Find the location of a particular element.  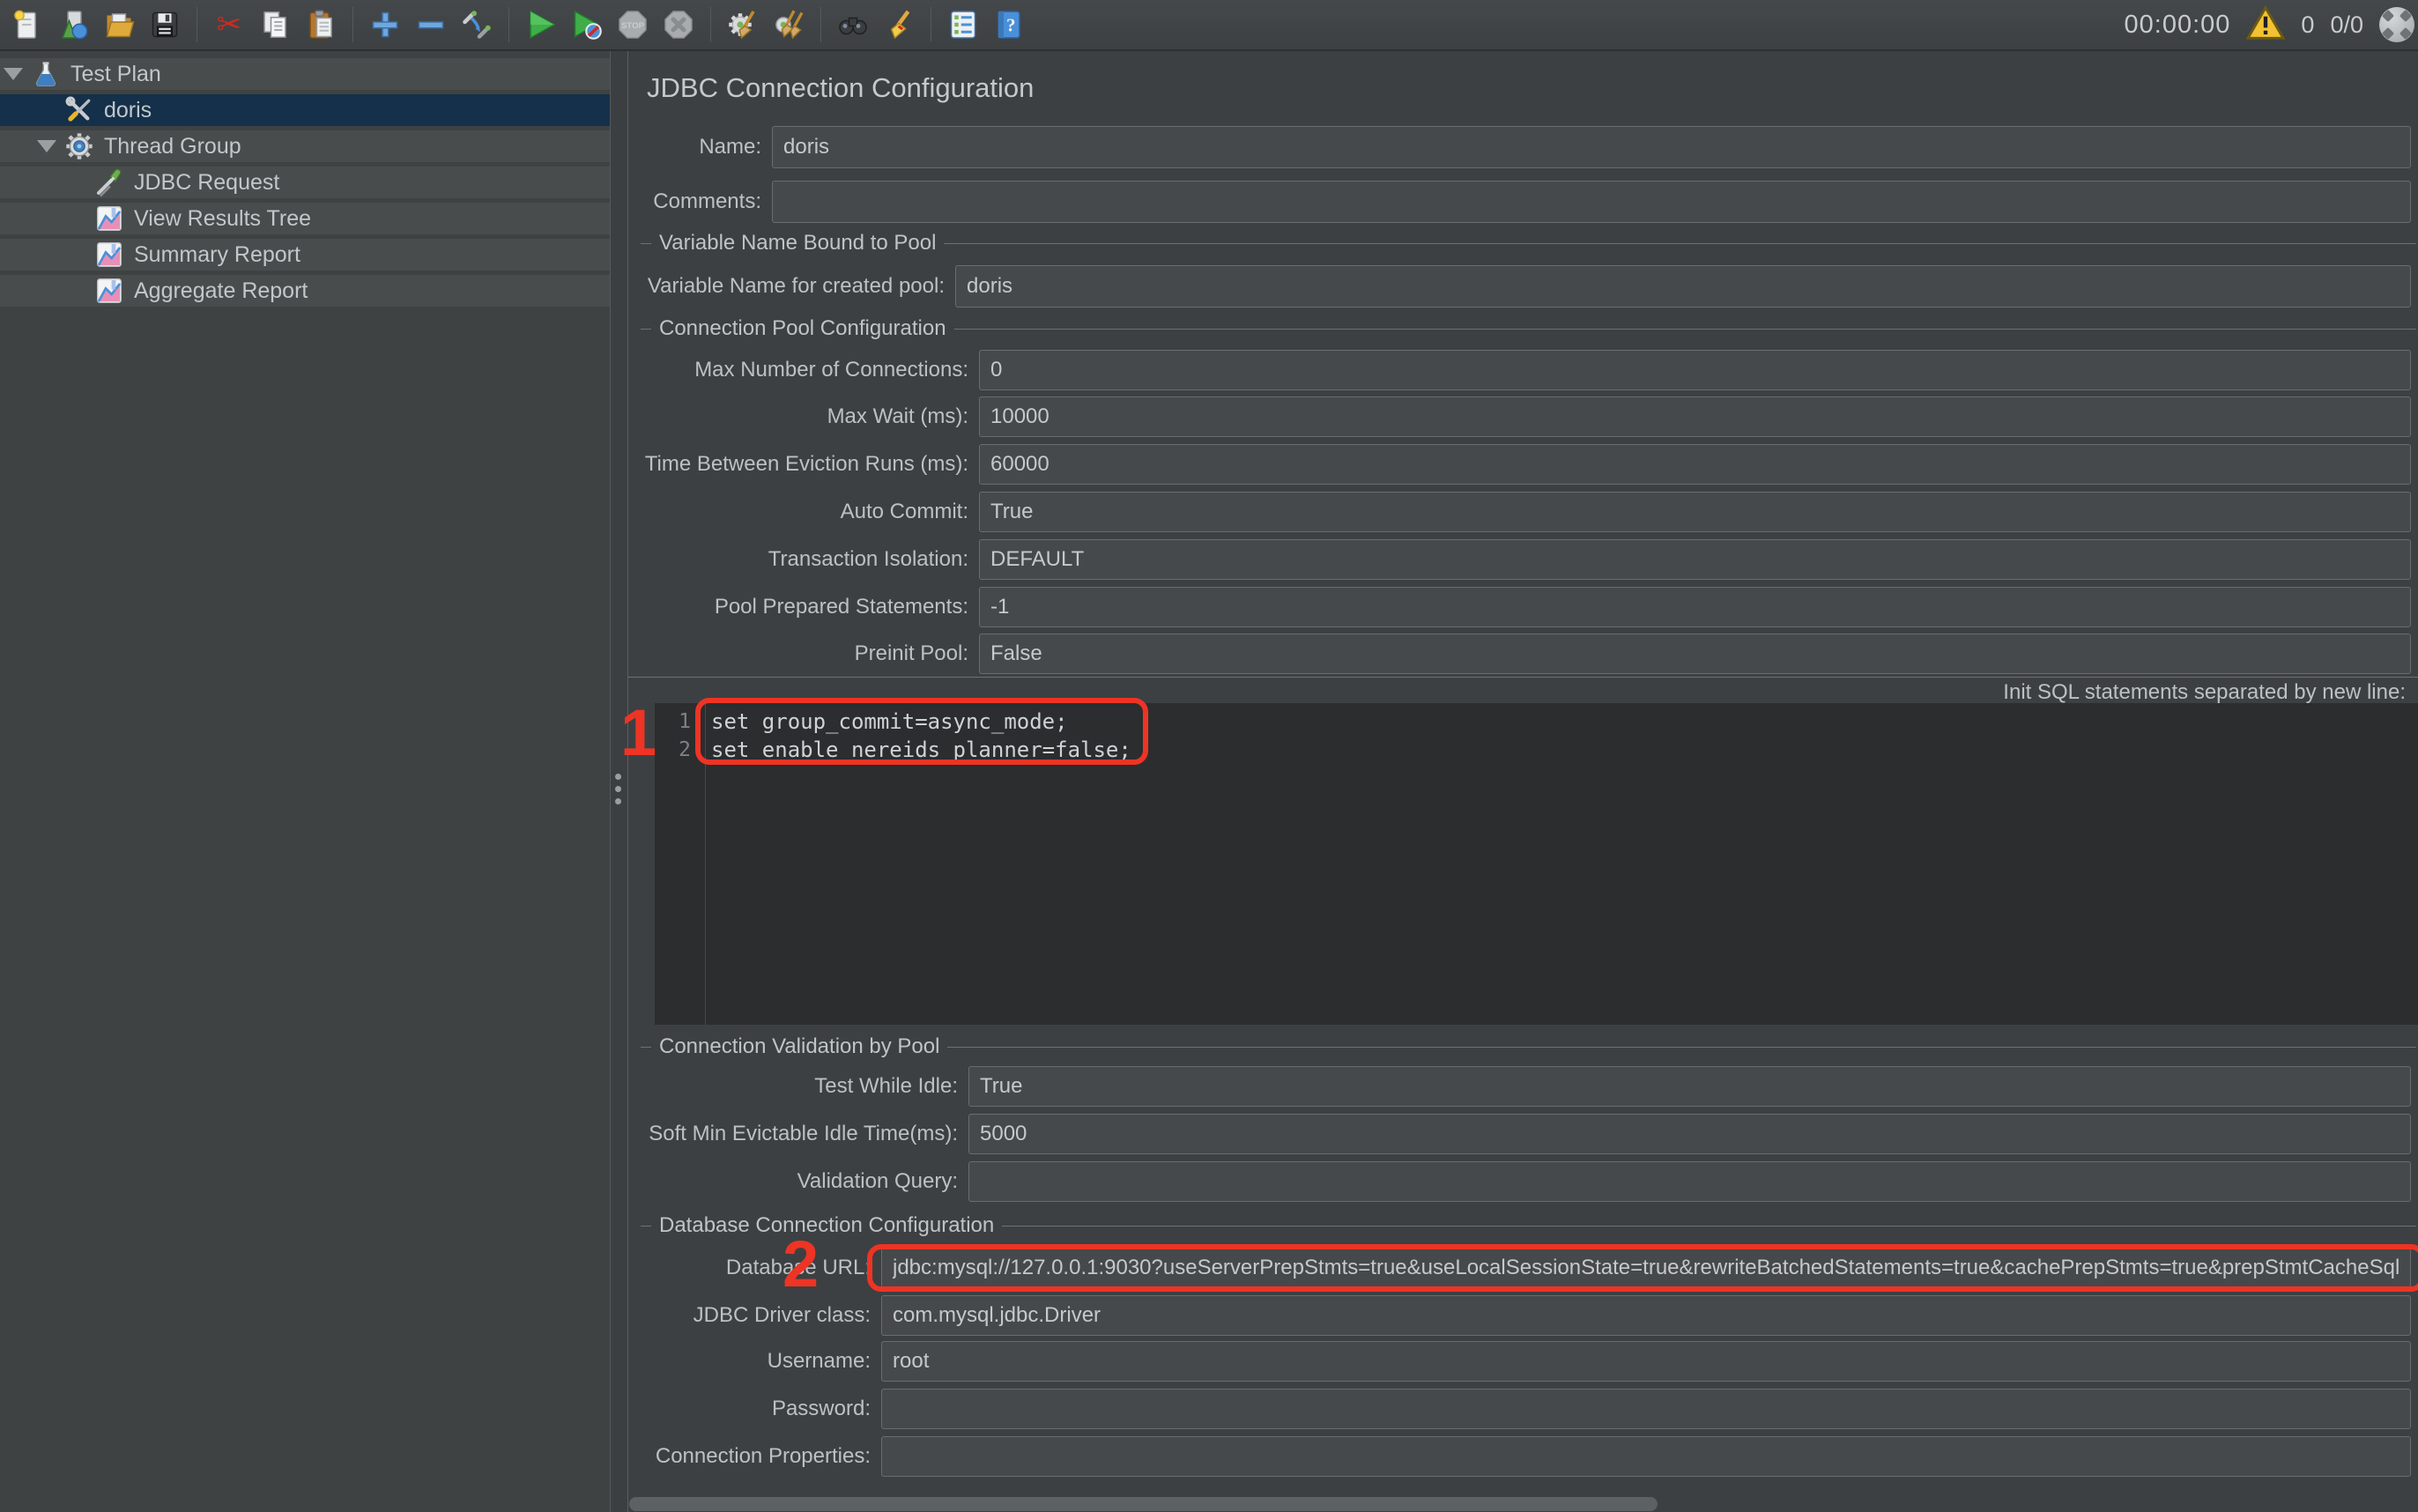

splitter-handle-icon is located at coordinates (618, 789).